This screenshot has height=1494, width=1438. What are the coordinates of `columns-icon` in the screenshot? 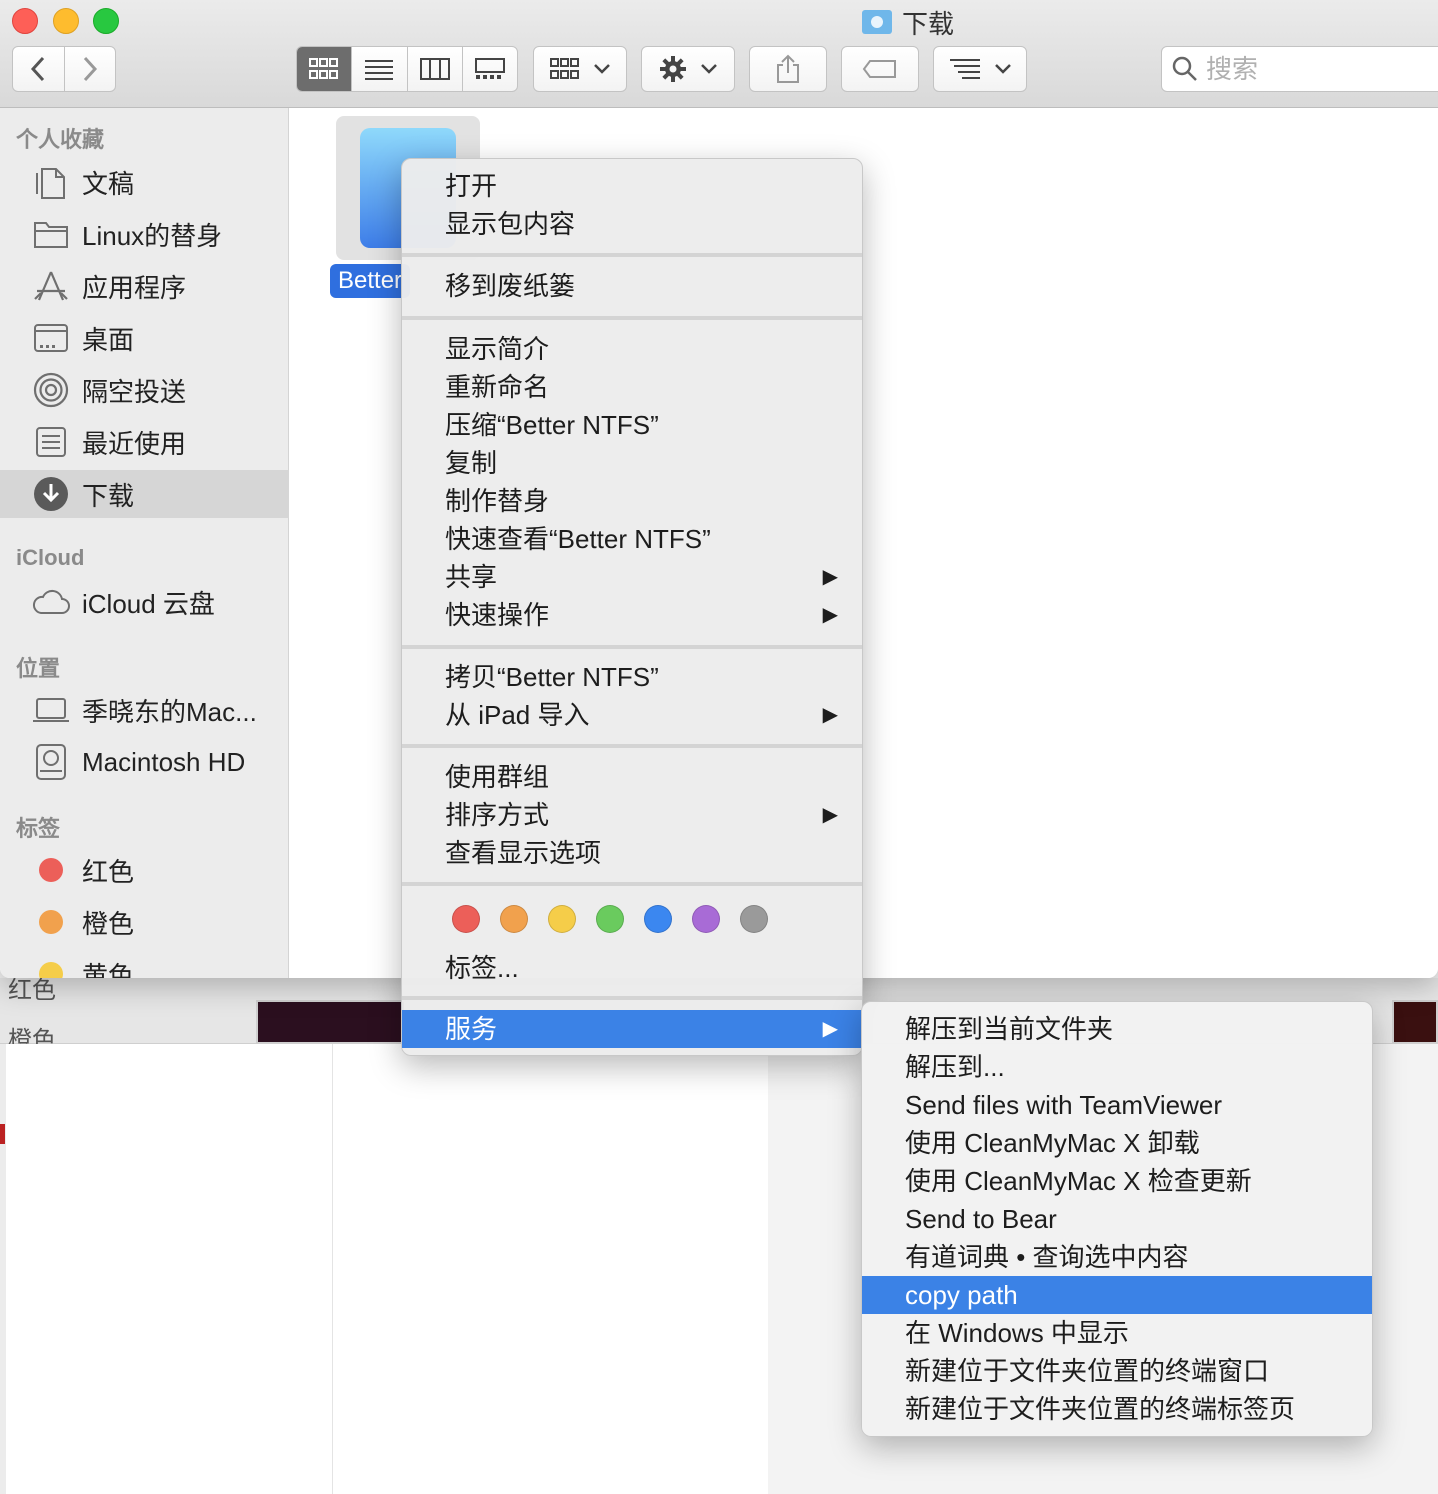 It's located at (434, 69).